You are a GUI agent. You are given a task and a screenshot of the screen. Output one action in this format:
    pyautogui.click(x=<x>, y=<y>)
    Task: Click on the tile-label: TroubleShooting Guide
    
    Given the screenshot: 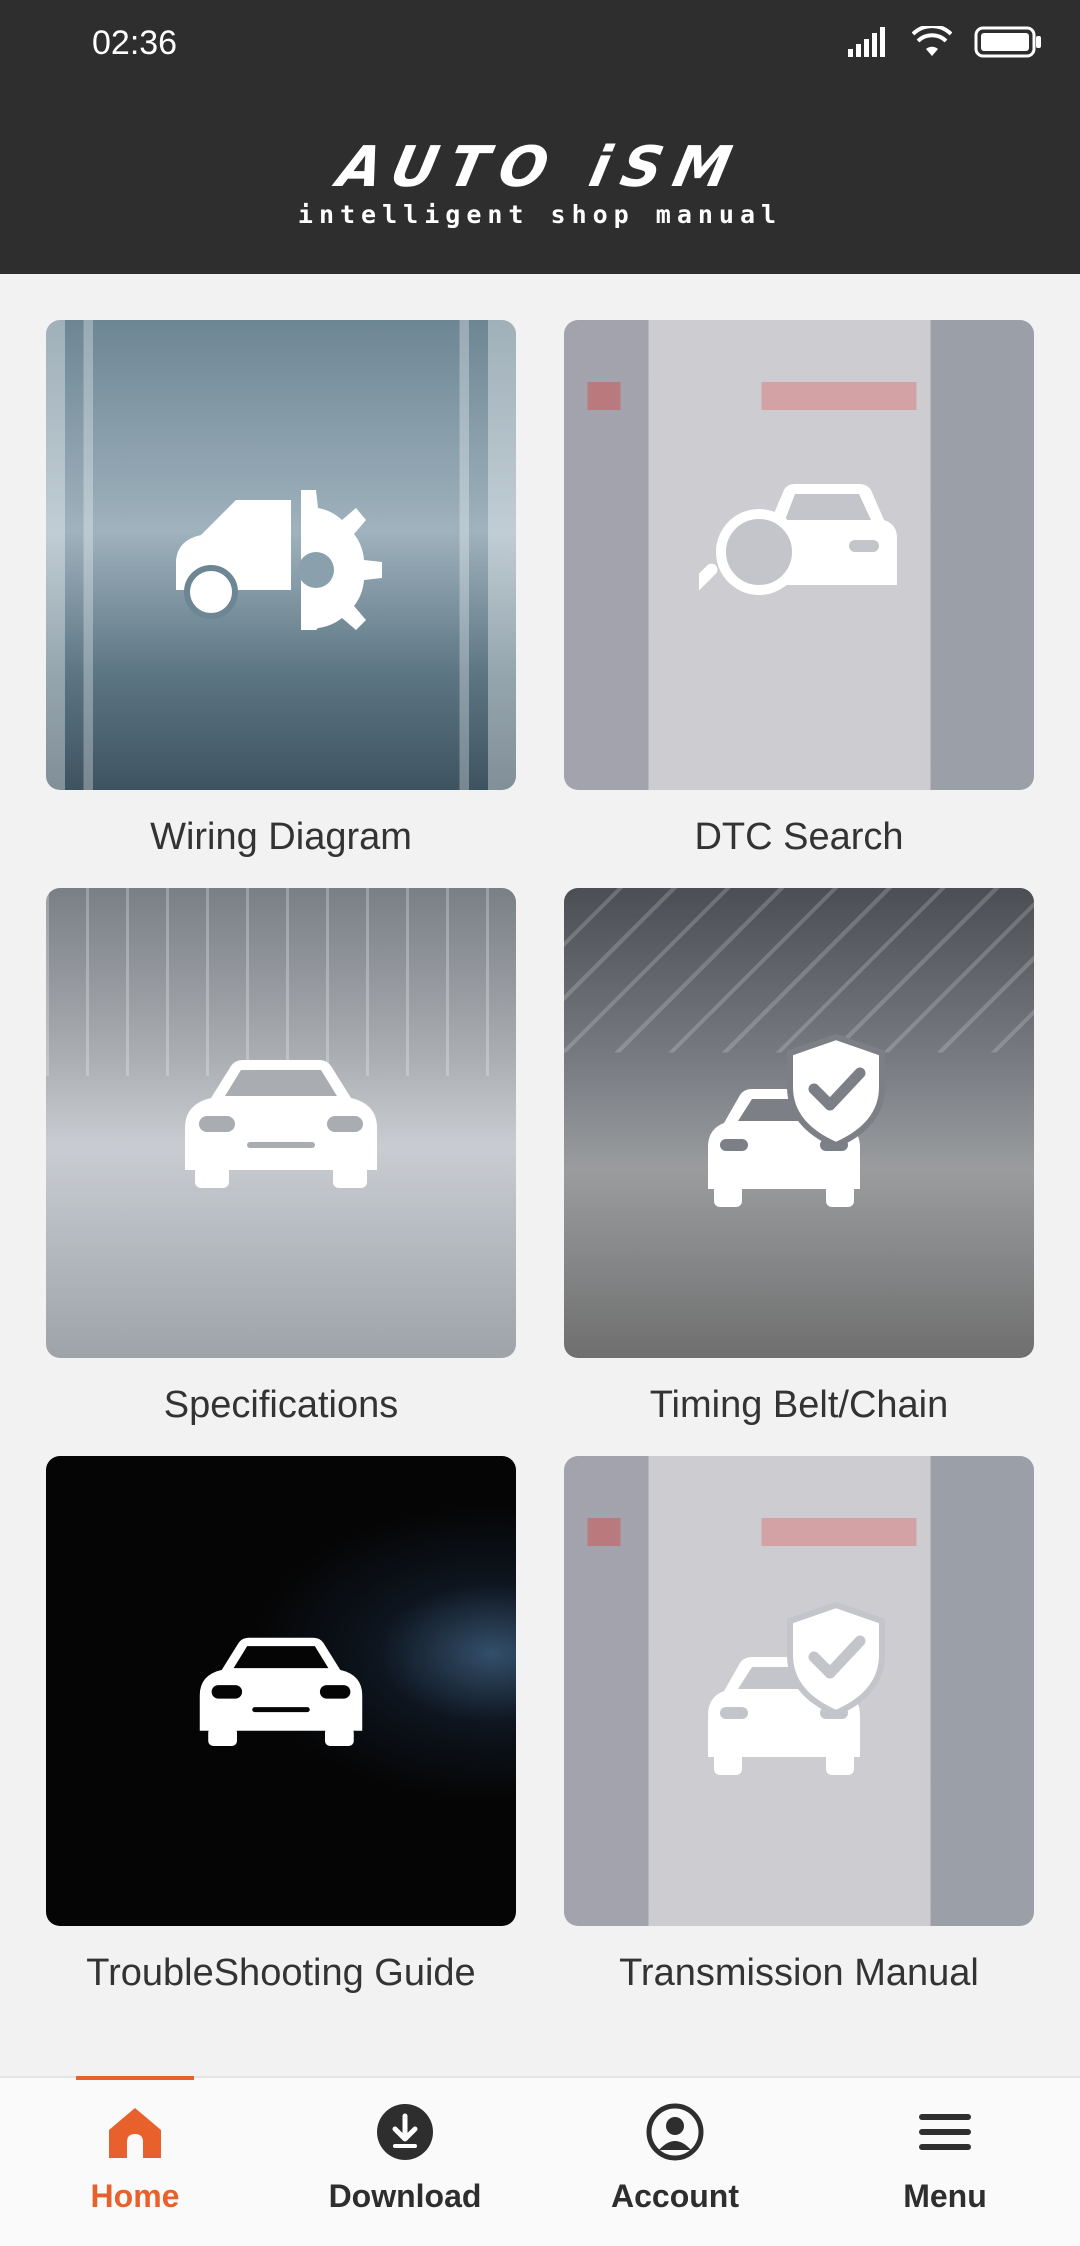 What is the action you would take?
    pyautogui.click(x=281, y=1973)
    